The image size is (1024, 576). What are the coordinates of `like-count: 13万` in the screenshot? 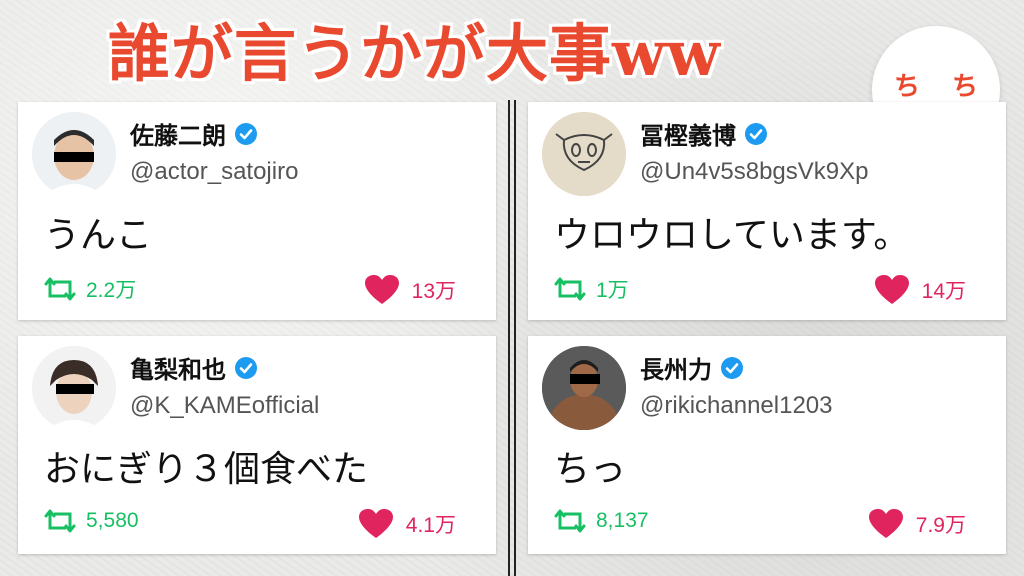 It's located at (433, 291).